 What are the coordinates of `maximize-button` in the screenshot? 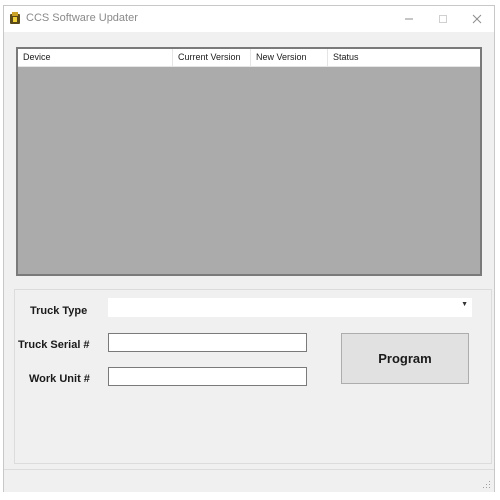 It's located at (443, 19).